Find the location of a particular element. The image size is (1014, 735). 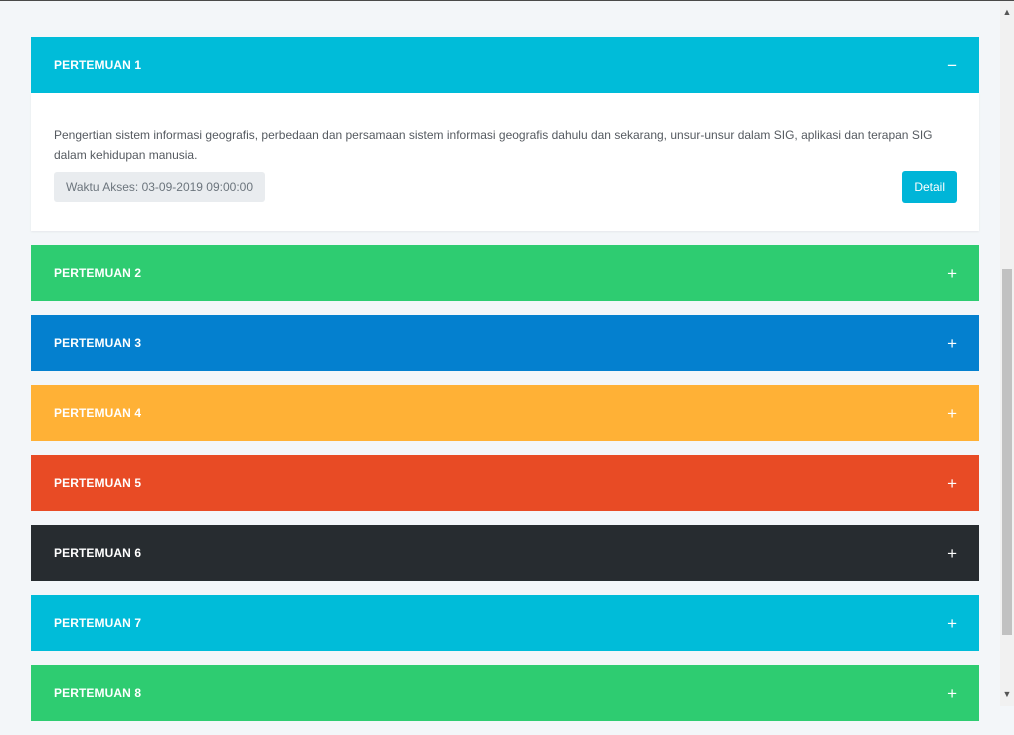

meeting-panel-6: PERTEMUAN 6 + is located at coordinates (505, 553).